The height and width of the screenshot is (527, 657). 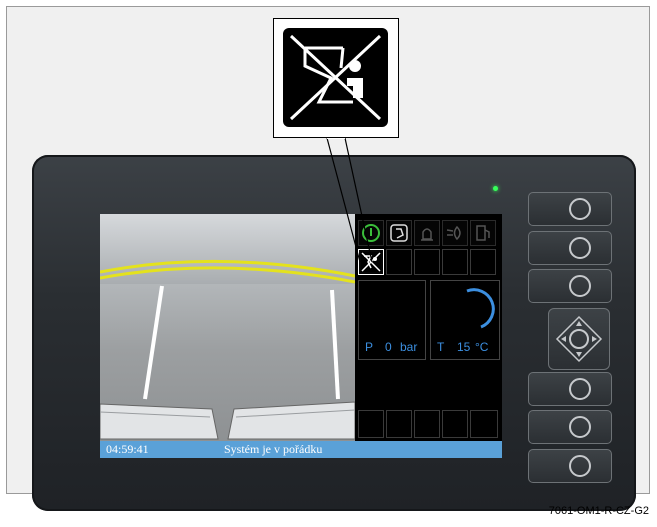 I want to click on callout-magnifier, so click(x=336, y=78).